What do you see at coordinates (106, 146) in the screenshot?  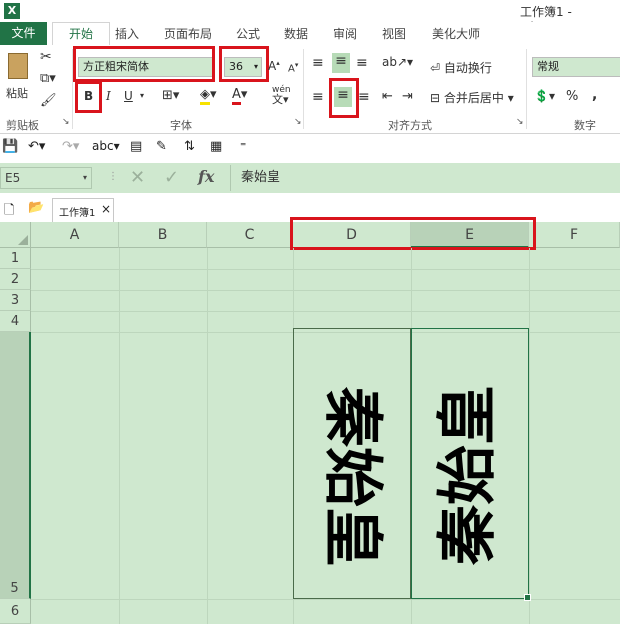 I see `strikethrough-icon: abc▾` at bounding box center [106, 146].